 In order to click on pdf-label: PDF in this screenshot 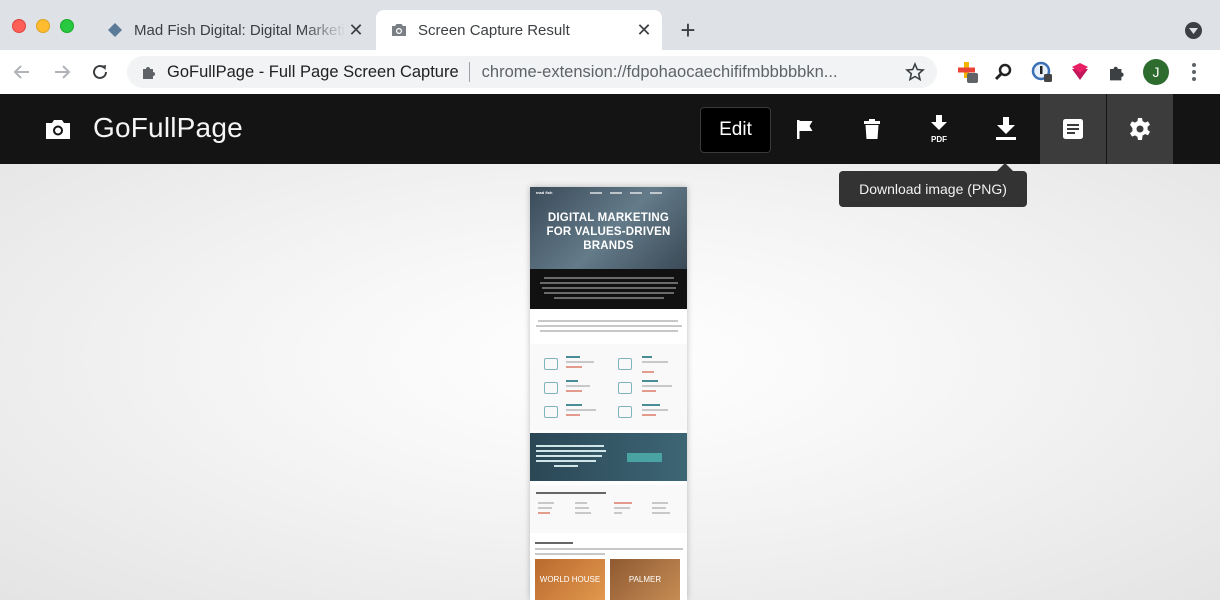, I will do `click(939, 139)`.